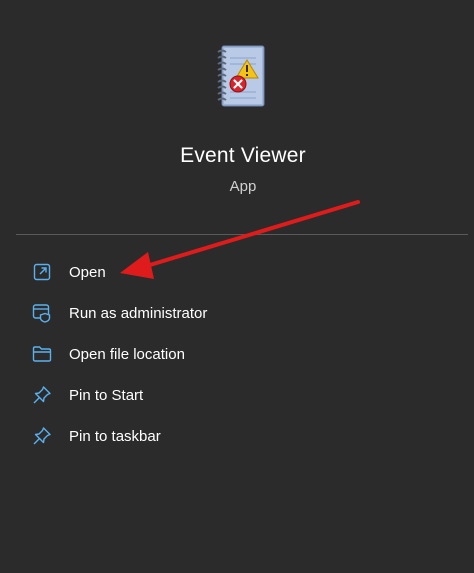 Image resolution: width=474 pixels, height=573 pixels. I want to click on app-title: Event Viewer, so click(243, 155).